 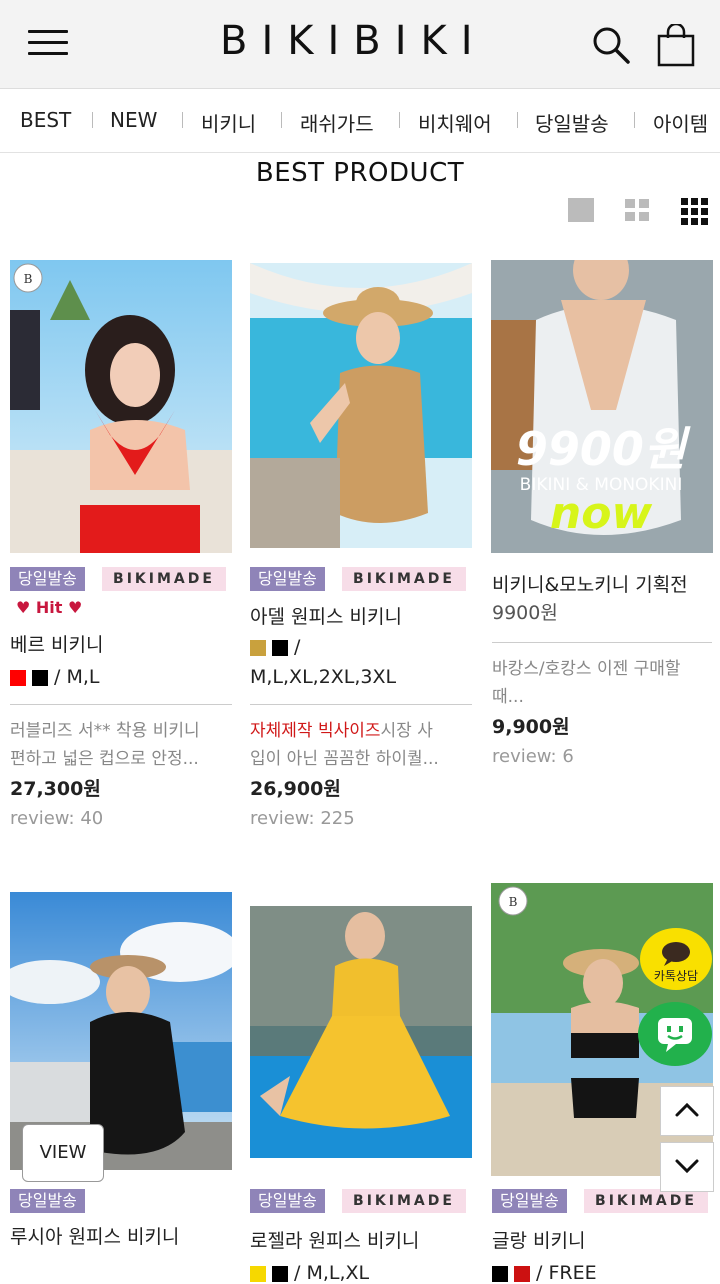 What do you see at coordinates (590, 583) in the screenshot?
I see `product-name: 비키니&모노키니 기획전` at bounding box center [590, 583].